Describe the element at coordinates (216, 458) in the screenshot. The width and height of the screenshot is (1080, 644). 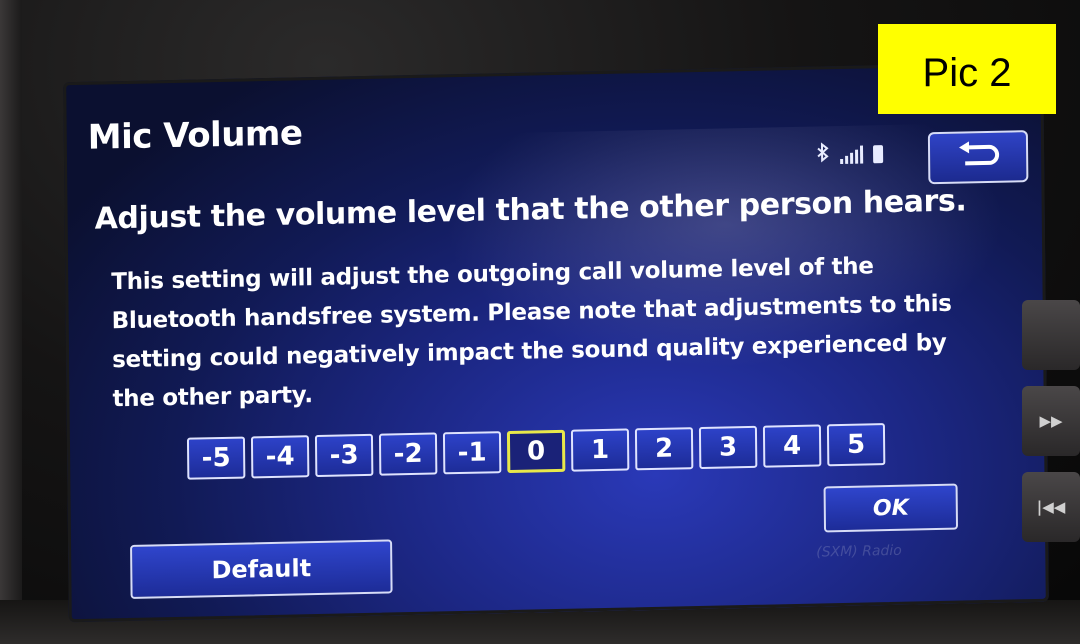
I see `level-button-minus-5: -5` at that location.